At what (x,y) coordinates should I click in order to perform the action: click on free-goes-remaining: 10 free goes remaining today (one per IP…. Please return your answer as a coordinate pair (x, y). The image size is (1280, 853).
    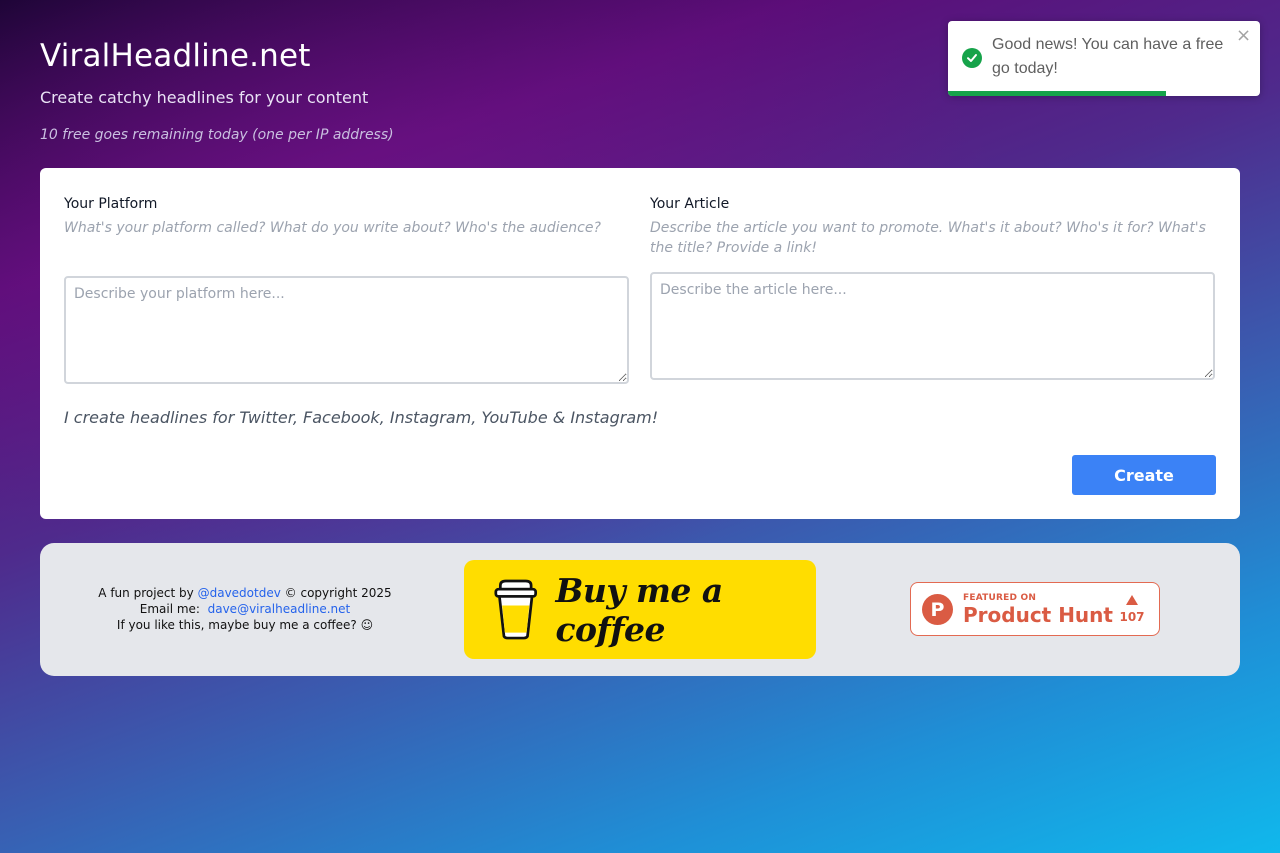
    Looking at the image, I should click on (217, 135).